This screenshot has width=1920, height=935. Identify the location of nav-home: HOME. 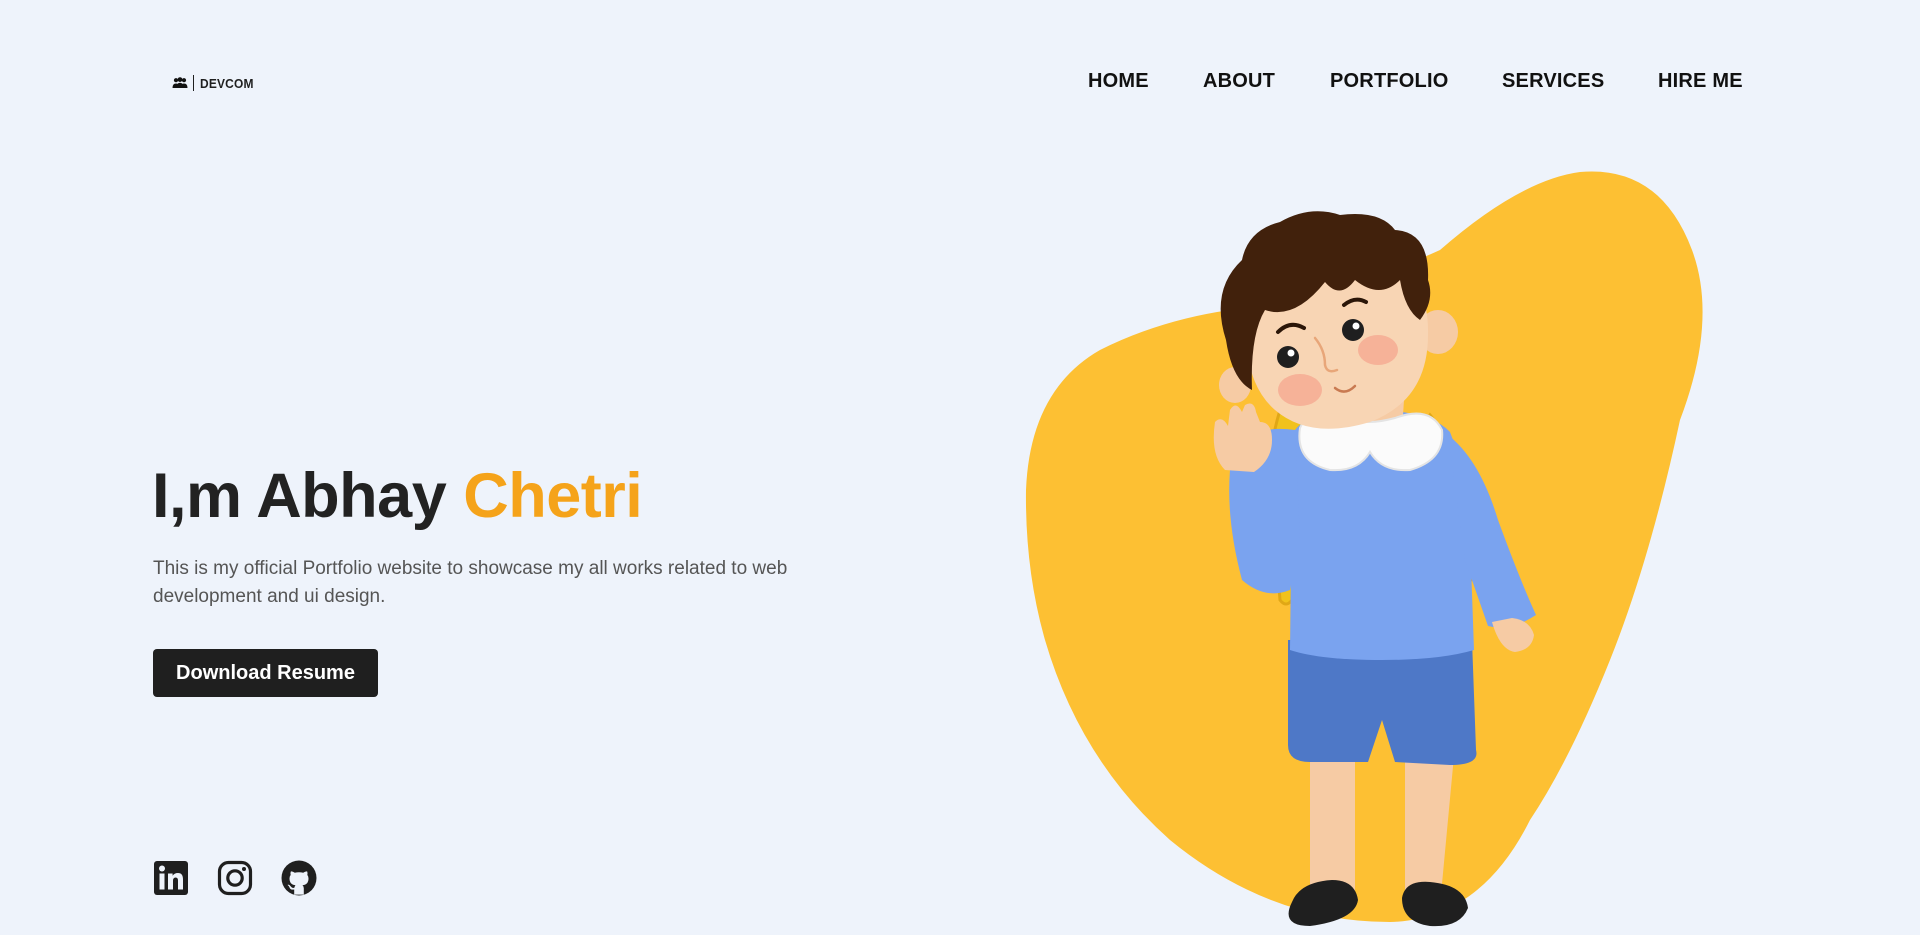
(1118, 81).